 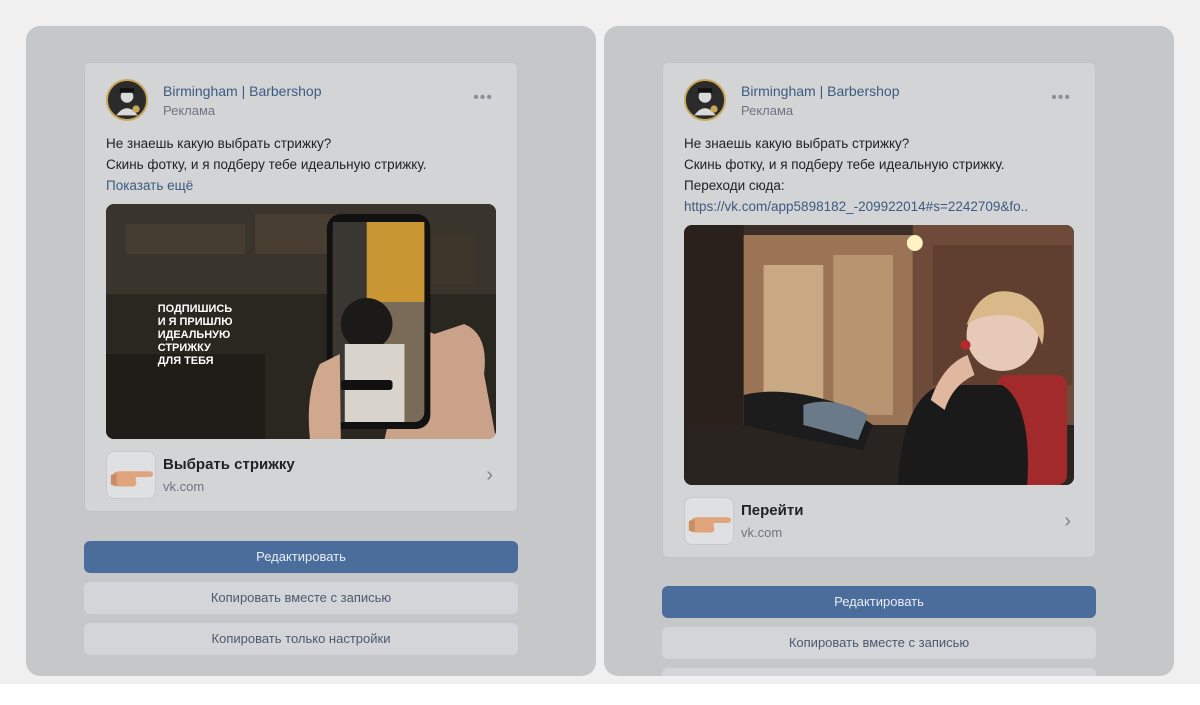 What do you see at coordinates (195, 322) in the screenshot?
I see `image-caption-line: И Я ПРИШЛЮ` at bounding box center [195, 322].